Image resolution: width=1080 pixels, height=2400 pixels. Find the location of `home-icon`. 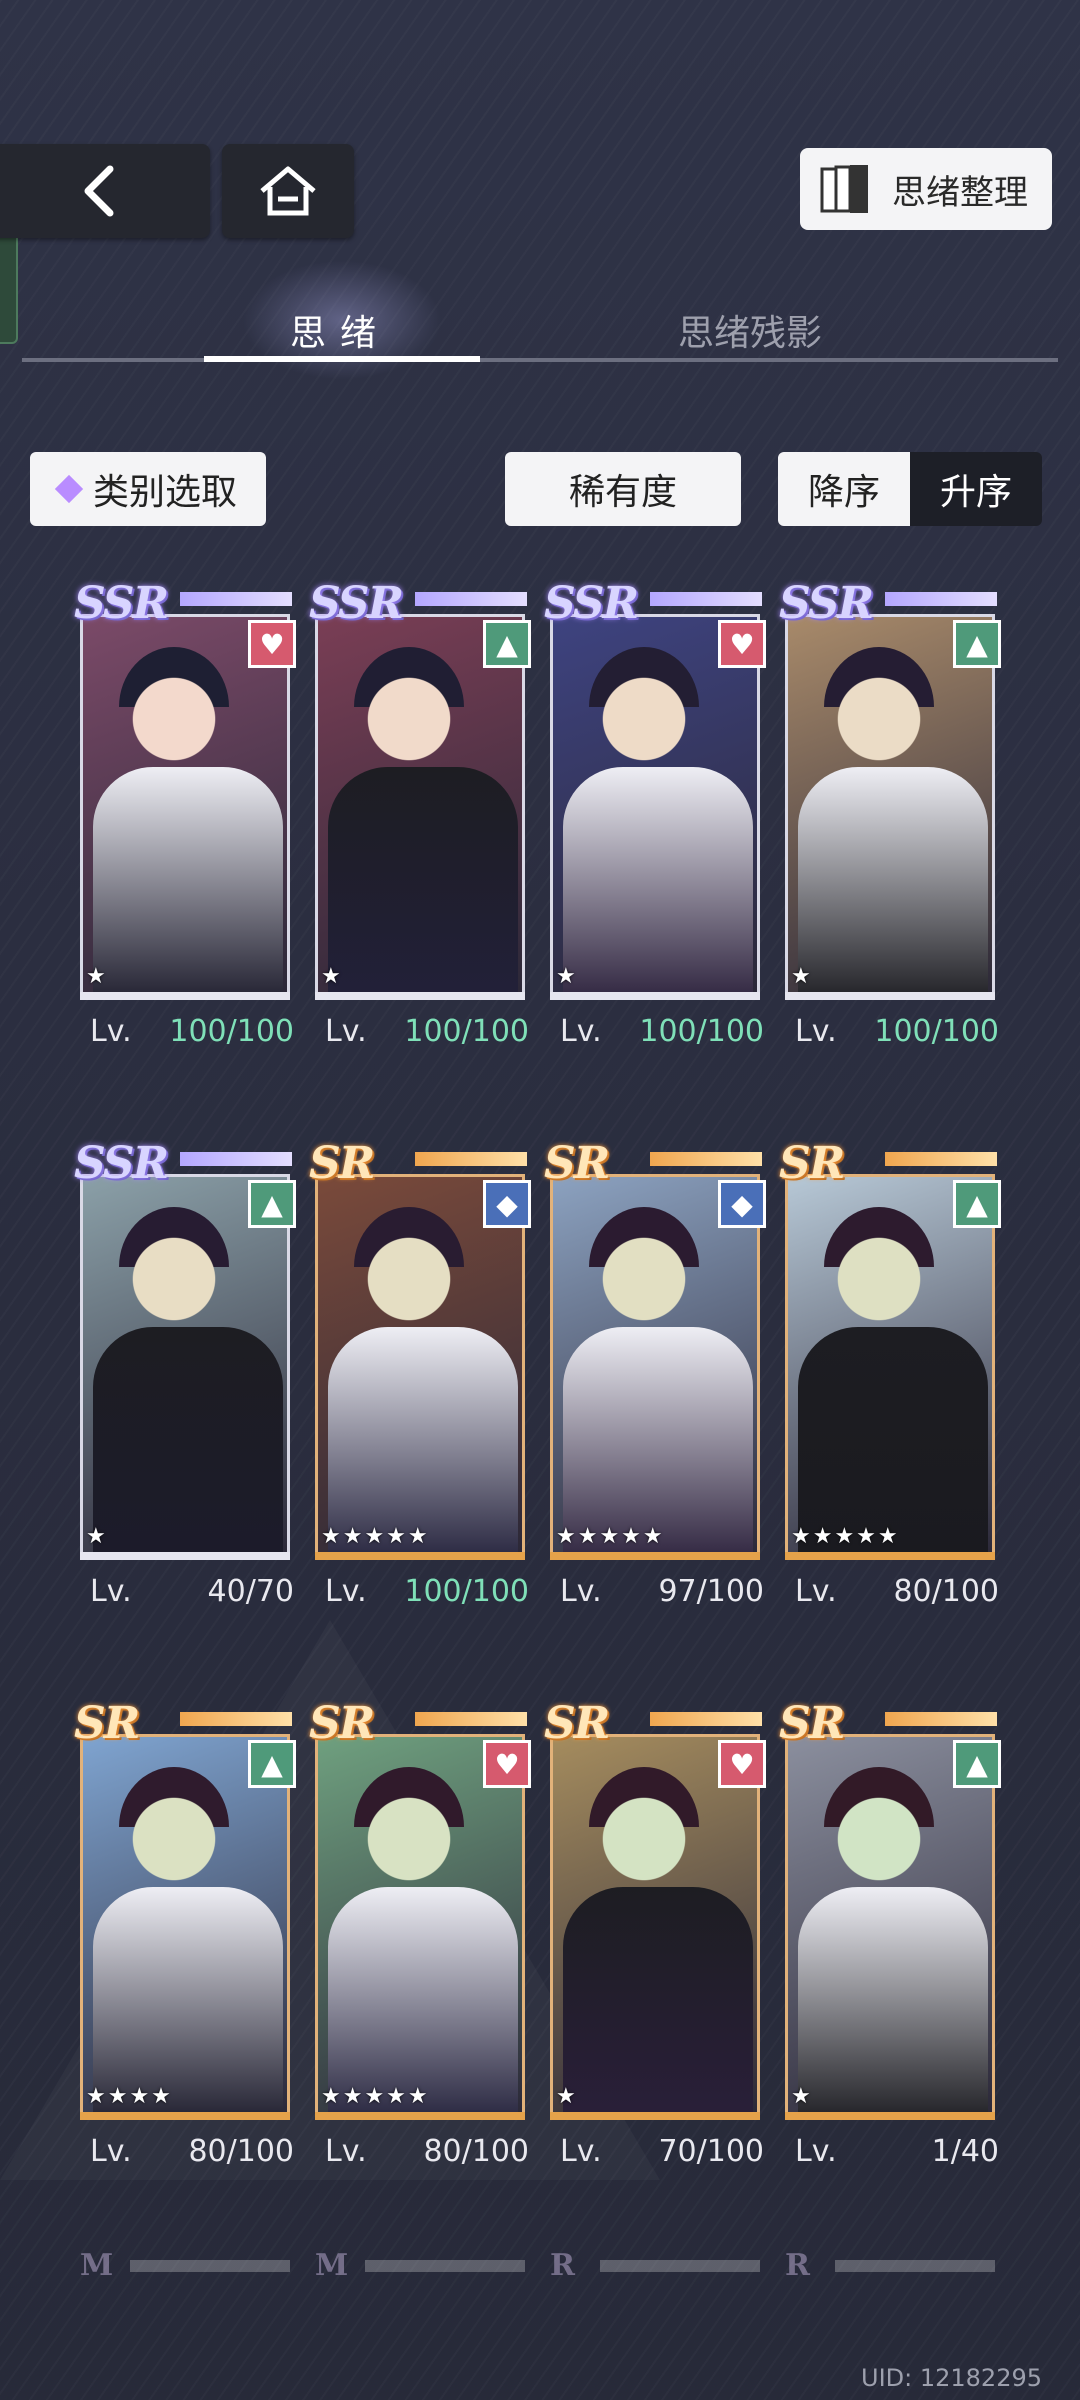

home-icon is located at coordinates (288, 191).